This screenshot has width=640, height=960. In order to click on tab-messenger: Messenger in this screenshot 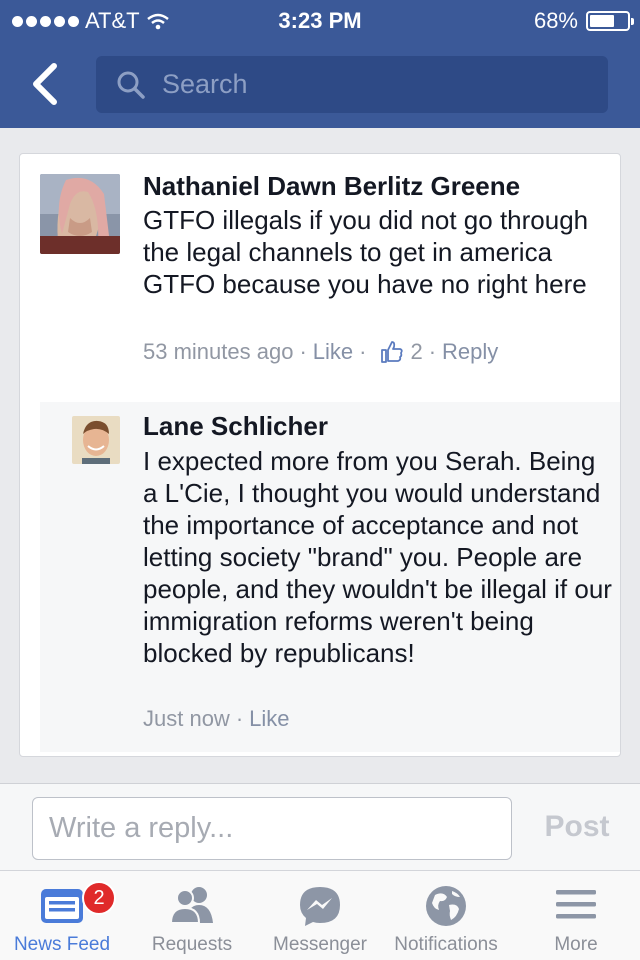, I will do `click(320, 915)`.